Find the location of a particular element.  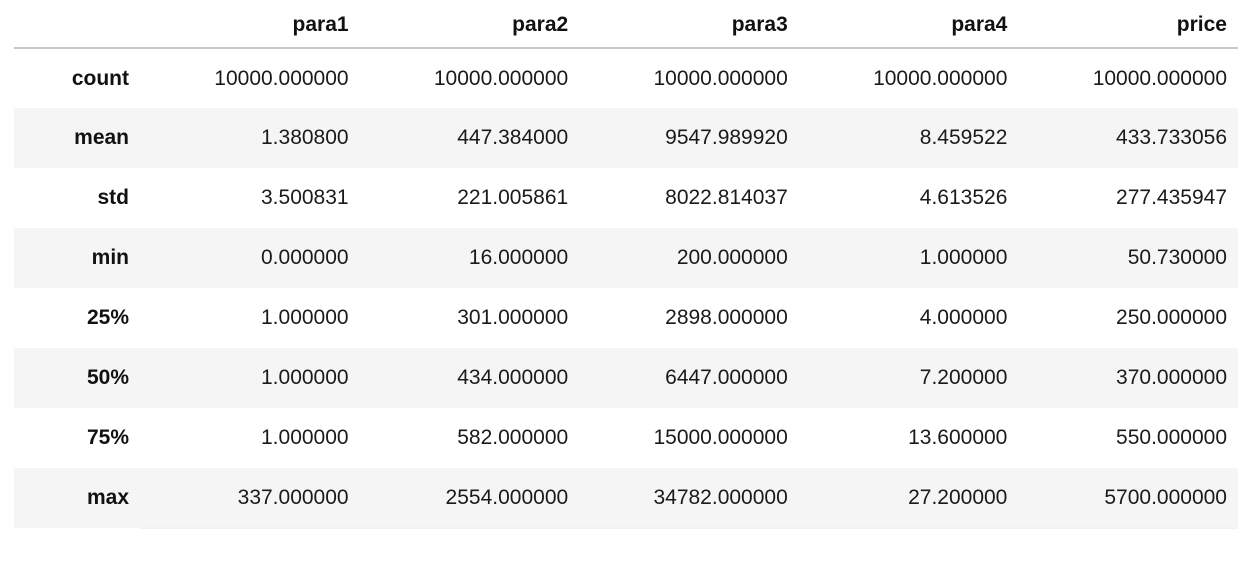

cell-25pct-para4: 4.000000 is located at coordinates (963, 317).